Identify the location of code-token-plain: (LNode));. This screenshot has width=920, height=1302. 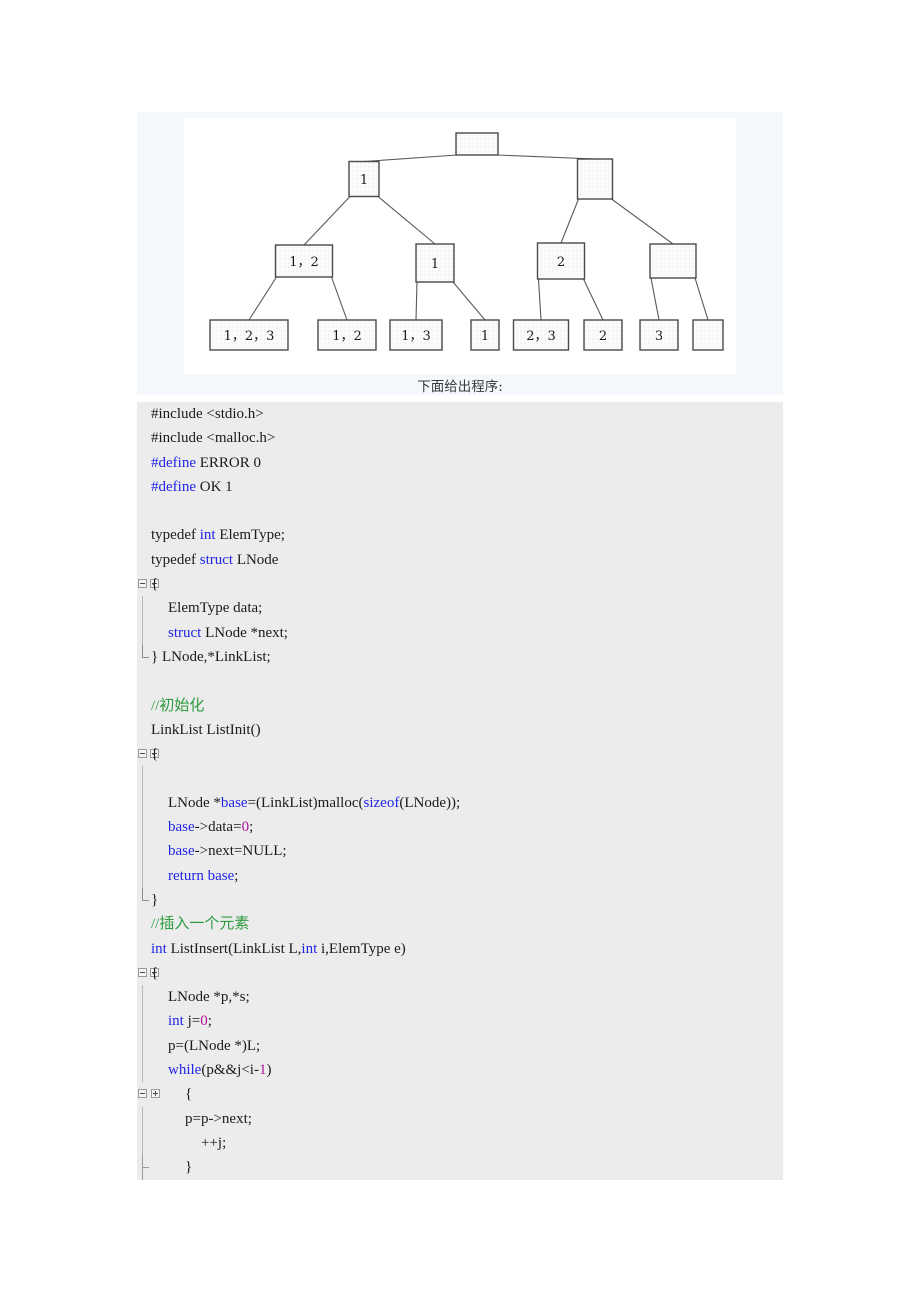
(430, 802).